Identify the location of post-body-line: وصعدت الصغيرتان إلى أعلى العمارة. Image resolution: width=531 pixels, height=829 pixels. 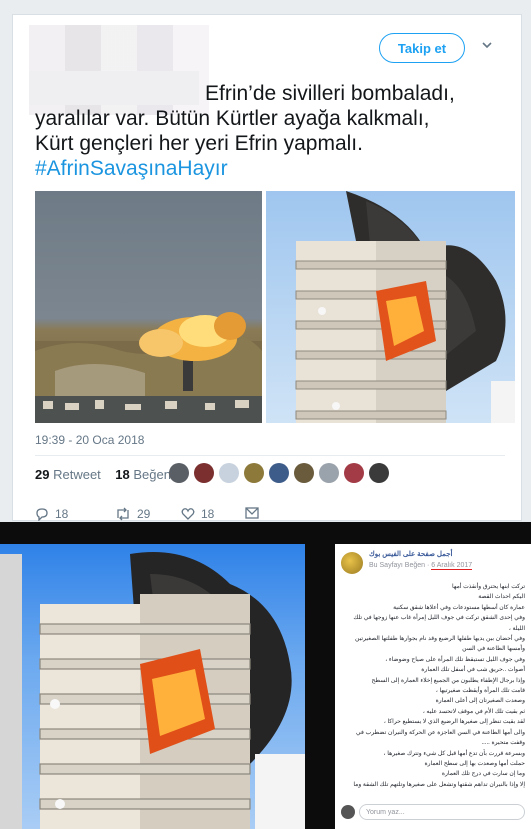
(480, 701).